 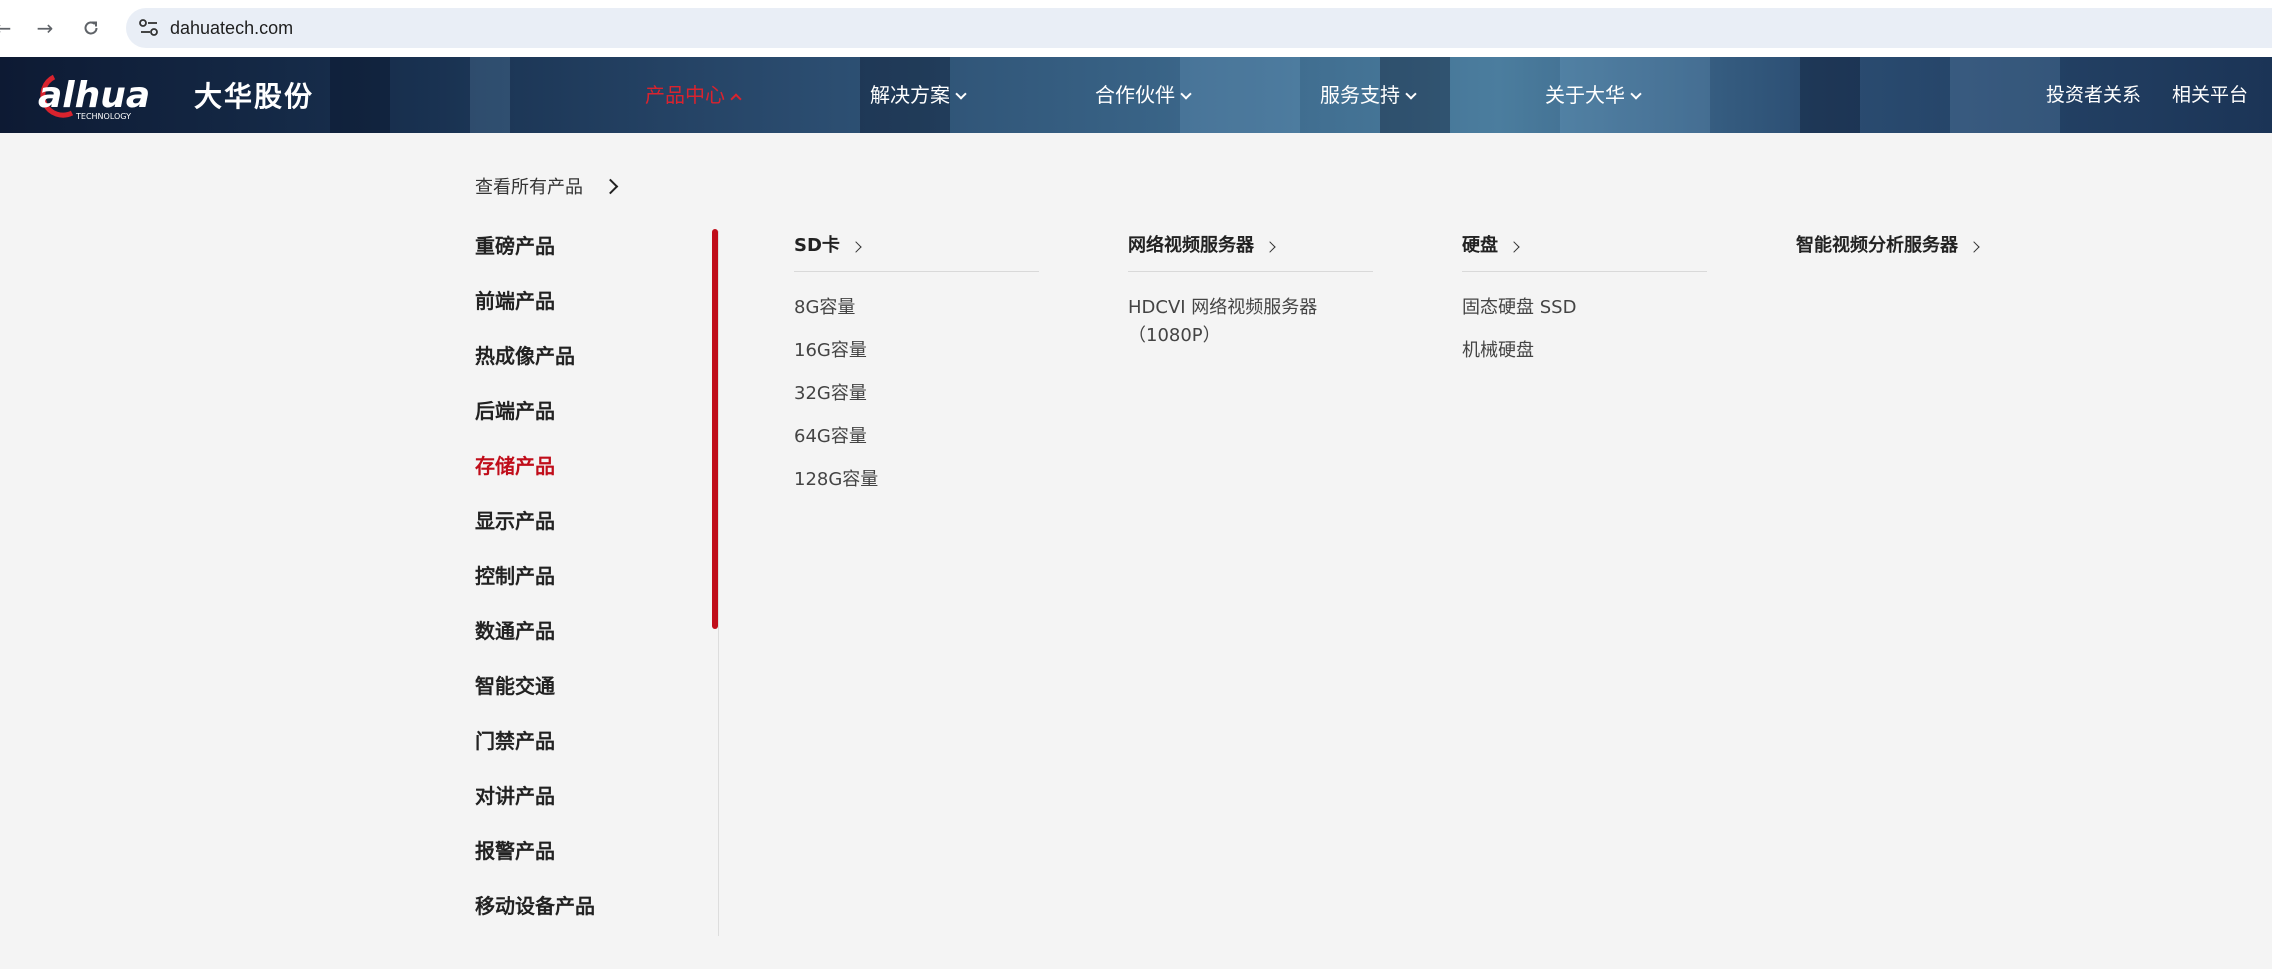 I want to click on subcategory-column-video-server: 网络视频服务器 HDCVI 网络视频服务器（1080P）, so click(x=1253, y=298).